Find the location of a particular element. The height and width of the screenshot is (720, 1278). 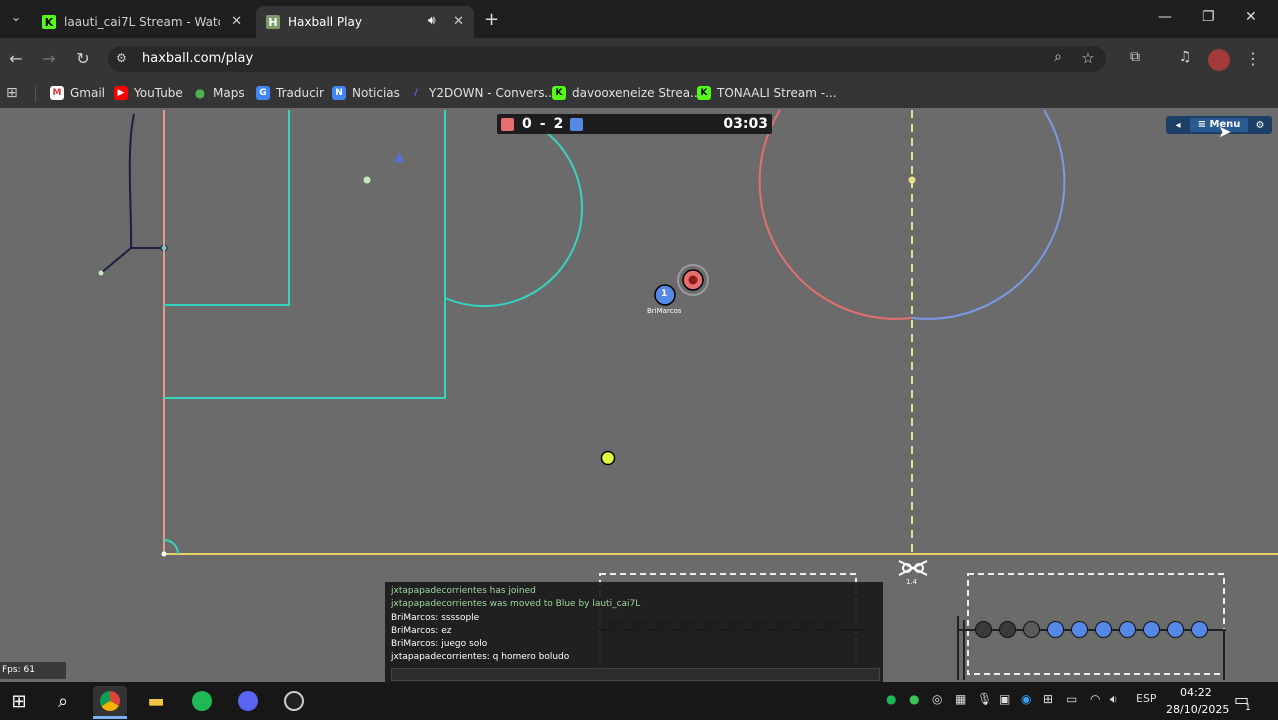

new-tab-button: + is located at coordinates (491, 19).